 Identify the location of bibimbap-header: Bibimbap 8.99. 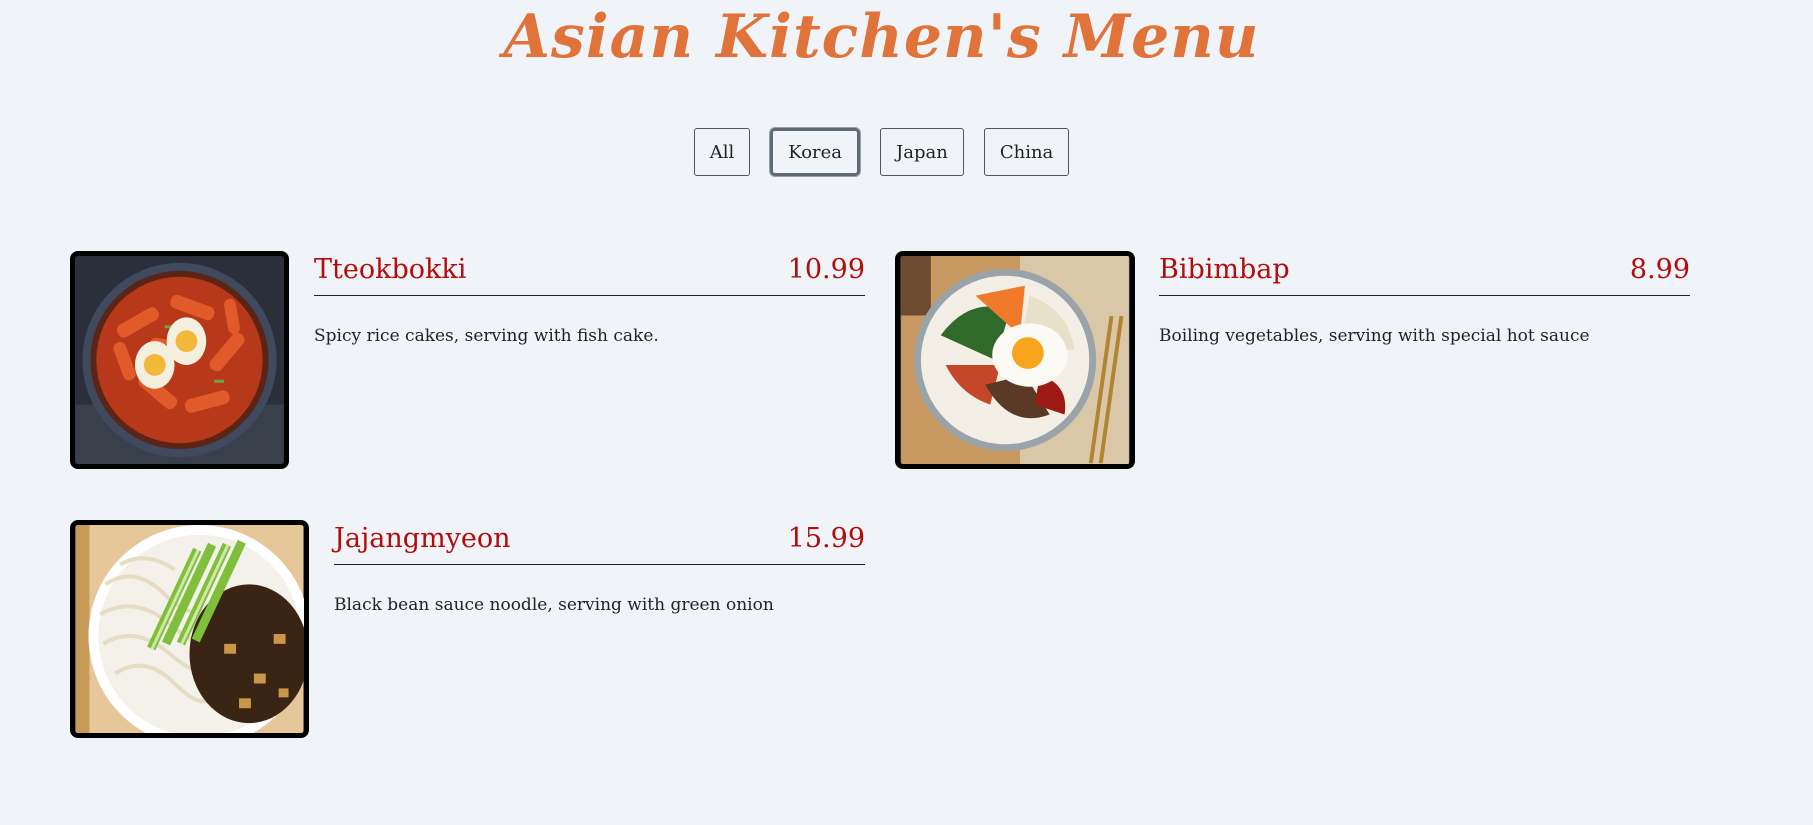
(1424, 273).